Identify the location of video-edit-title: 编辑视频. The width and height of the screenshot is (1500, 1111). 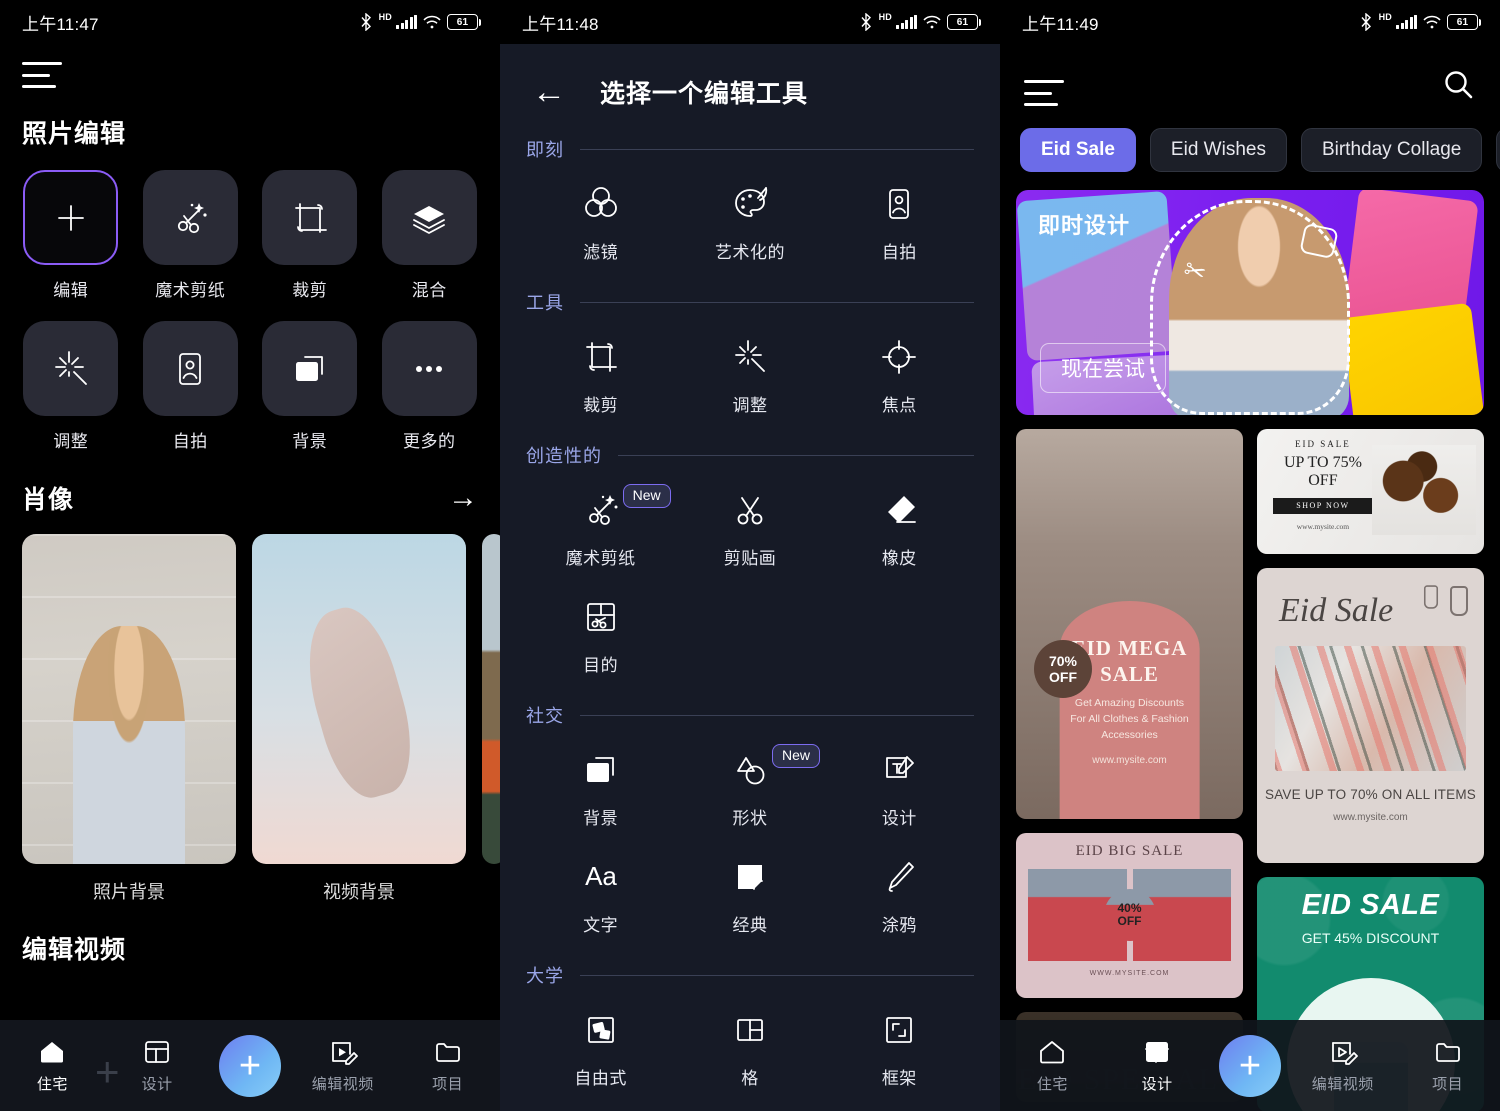
(74, 950).